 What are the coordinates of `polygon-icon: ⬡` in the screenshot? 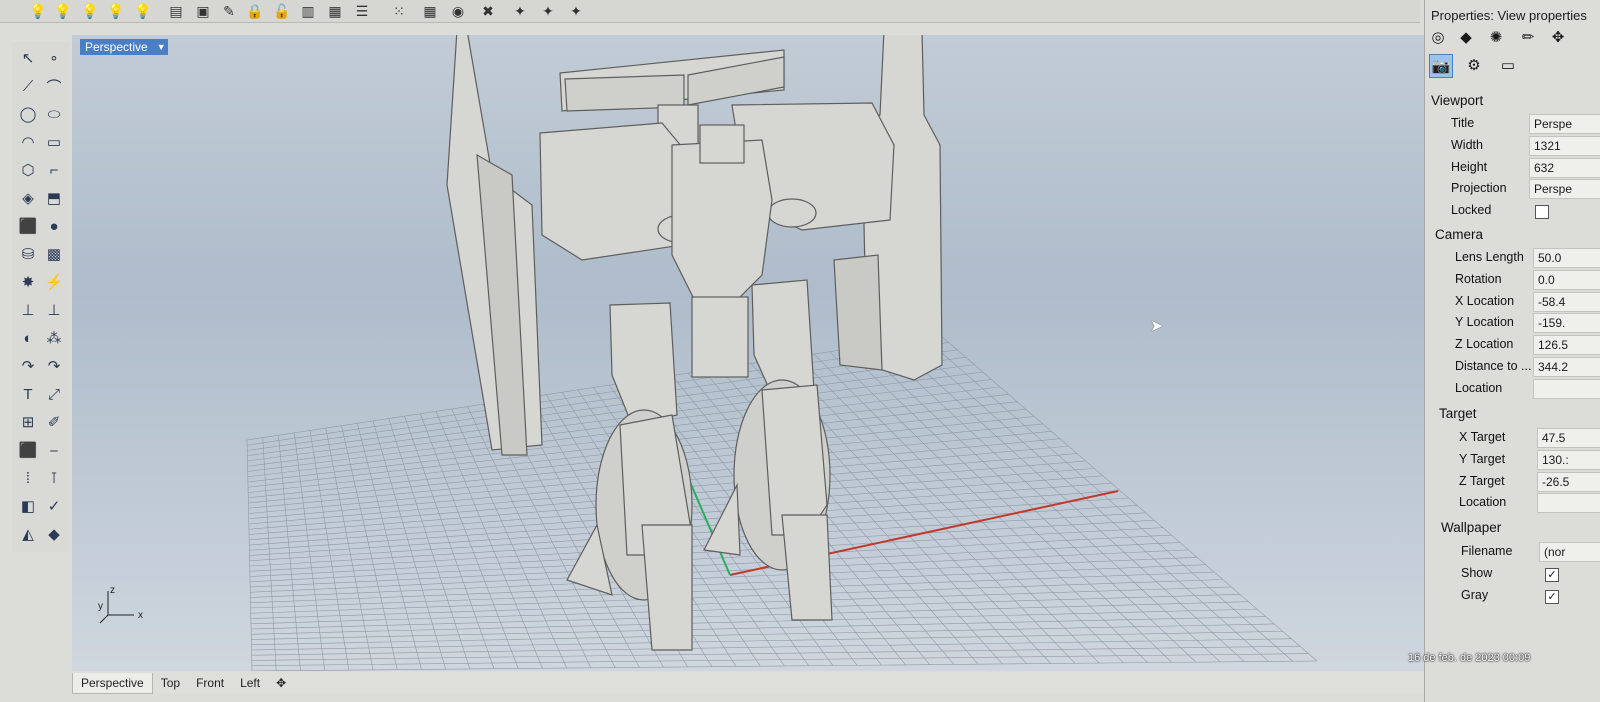 It's located at (28, 170).